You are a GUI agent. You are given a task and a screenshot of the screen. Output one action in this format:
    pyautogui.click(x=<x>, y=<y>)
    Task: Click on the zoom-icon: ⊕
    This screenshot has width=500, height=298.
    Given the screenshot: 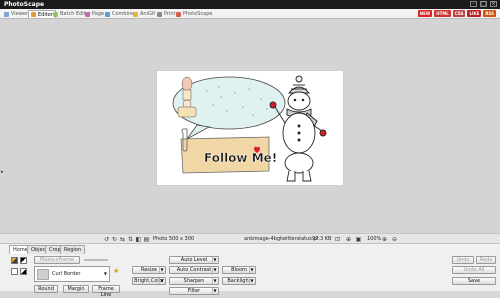 What is the action you would take?
    pyautogui.click(x=348, y=239)
    